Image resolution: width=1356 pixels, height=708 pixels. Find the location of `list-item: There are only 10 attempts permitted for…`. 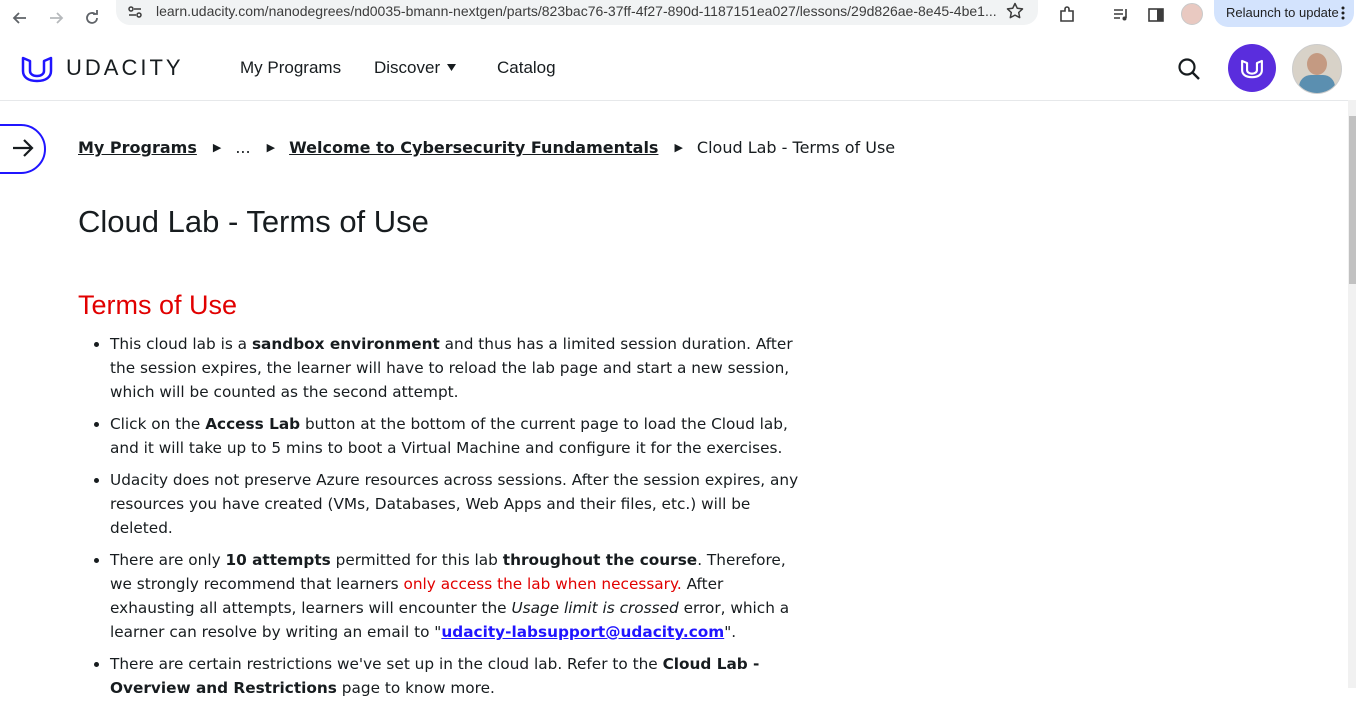

list-item: There are only 10 attempts permitted for… is located at coordinates (460, 596).